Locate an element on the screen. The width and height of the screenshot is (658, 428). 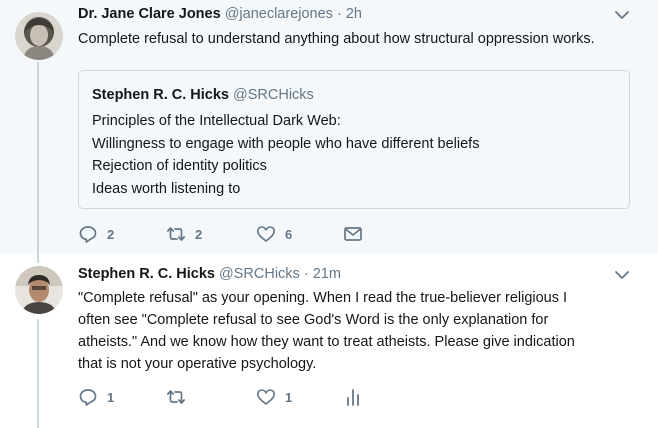
quoted-tweet-header: Stephen R. C. Hicks @SRCHicks is located at coordinates (203, 95).